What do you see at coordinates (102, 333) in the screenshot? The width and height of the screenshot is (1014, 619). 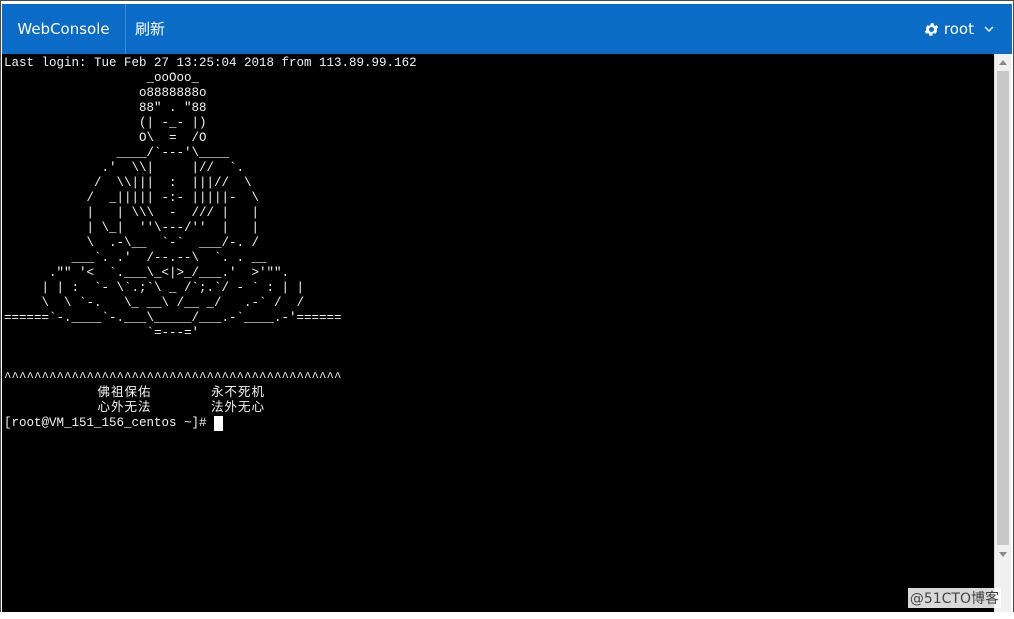 I see `terminal-line: `=---='` at bounding box center [102, 333].